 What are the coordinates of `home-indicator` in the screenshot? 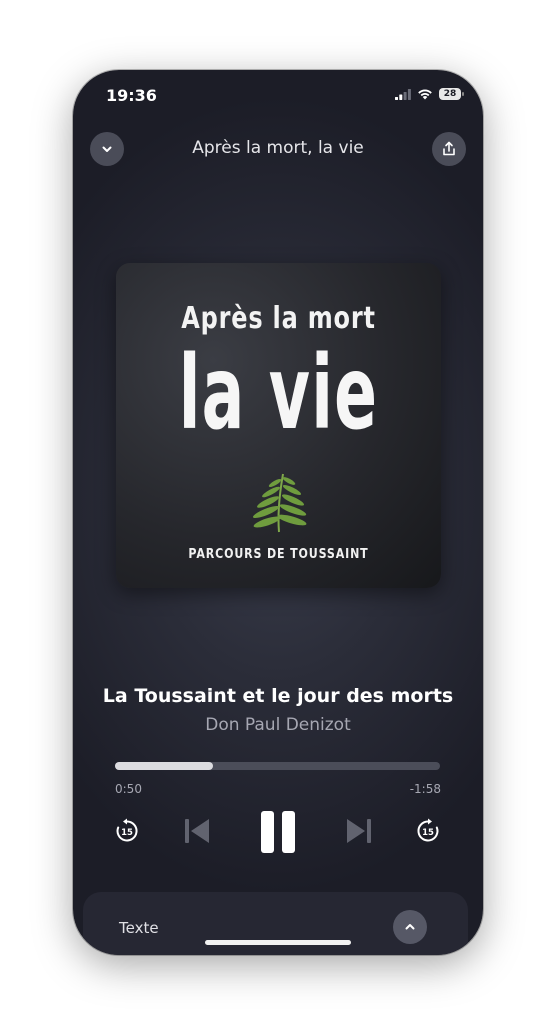 It's located at (278, 942).